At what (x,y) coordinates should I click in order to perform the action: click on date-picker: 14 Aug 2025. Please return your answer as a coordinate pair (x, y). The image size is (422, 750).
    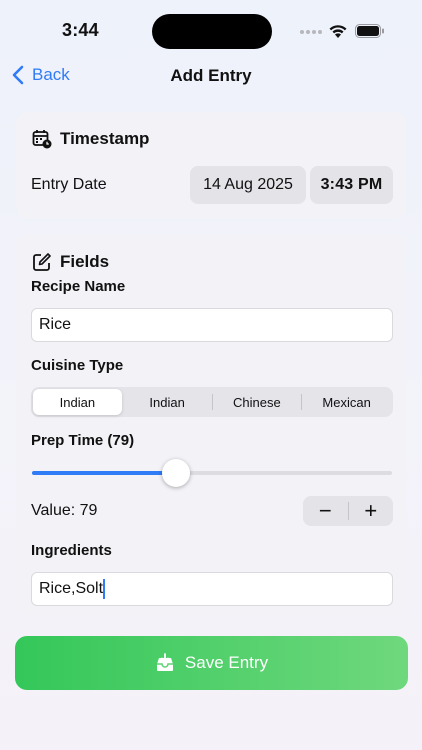
    Looking at the image, I should click on (248, 185).